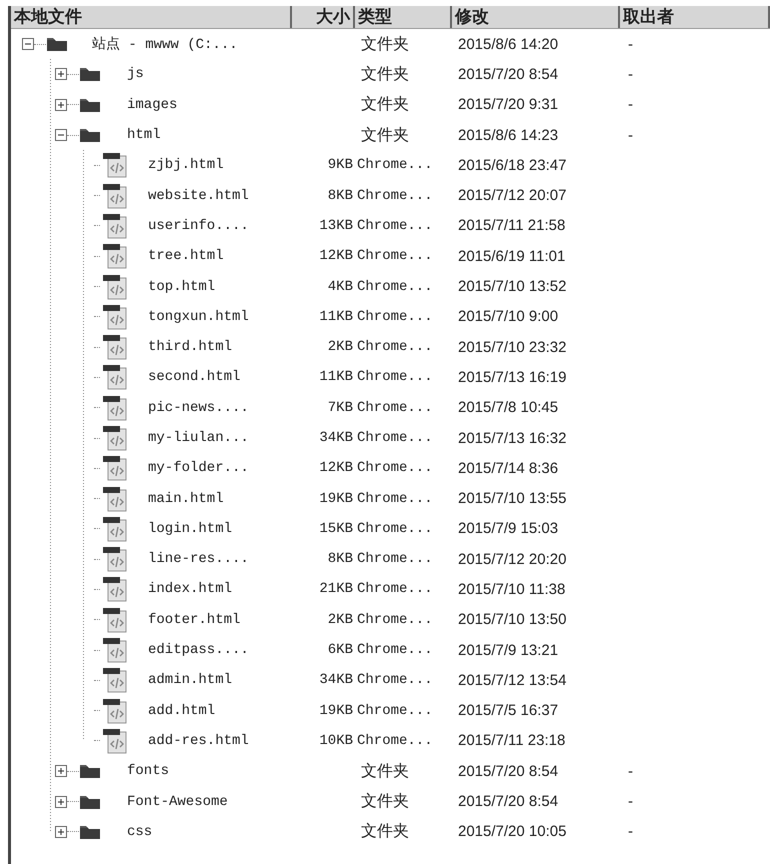  What do you see at coordinates (144, 135) in the screenshot?
I see `folder-name: html` at bounding box center [144, 135].